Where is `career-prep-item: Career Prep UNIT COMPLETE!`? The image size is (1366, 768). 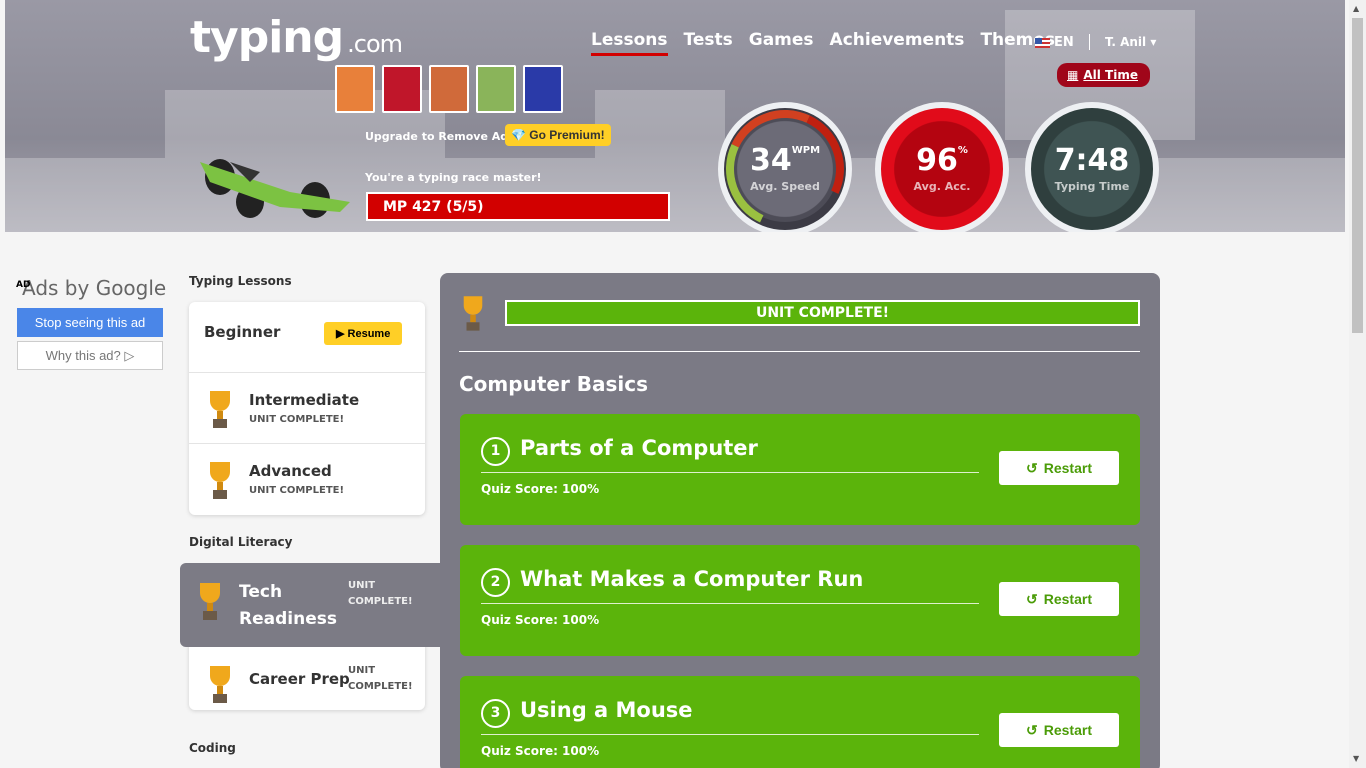
career-prep-item: Career Prep UNIT COMPLETE! is located at coordinates (307, 675).